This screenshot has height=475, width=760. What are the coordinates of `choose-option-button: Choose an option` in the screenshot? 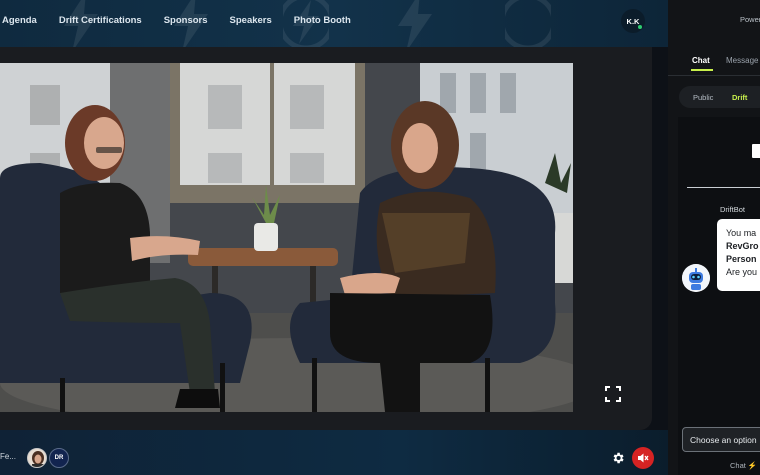 It's located at (721, 439).